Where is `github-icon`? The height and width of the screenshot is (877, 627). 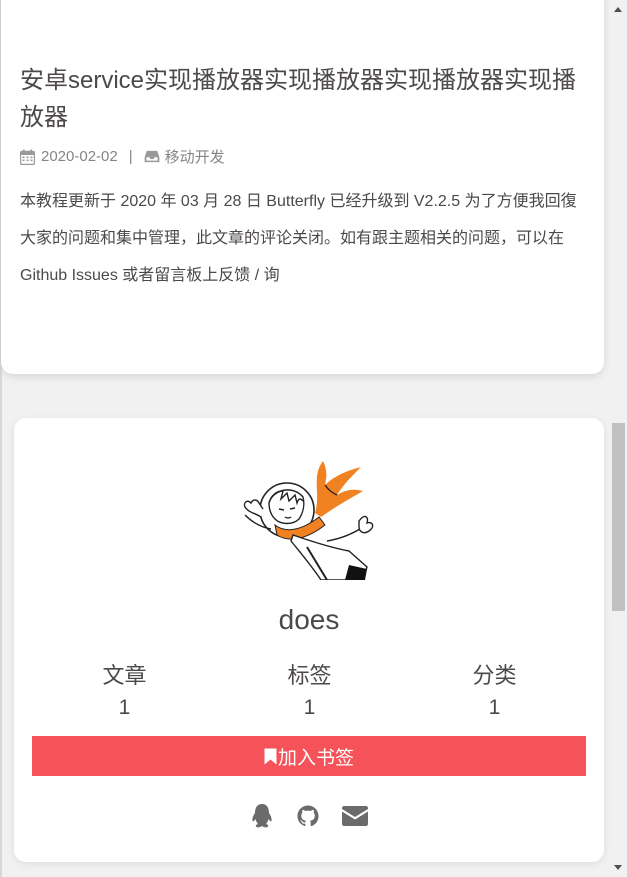 github-icon is located at coordinates (308, 816).